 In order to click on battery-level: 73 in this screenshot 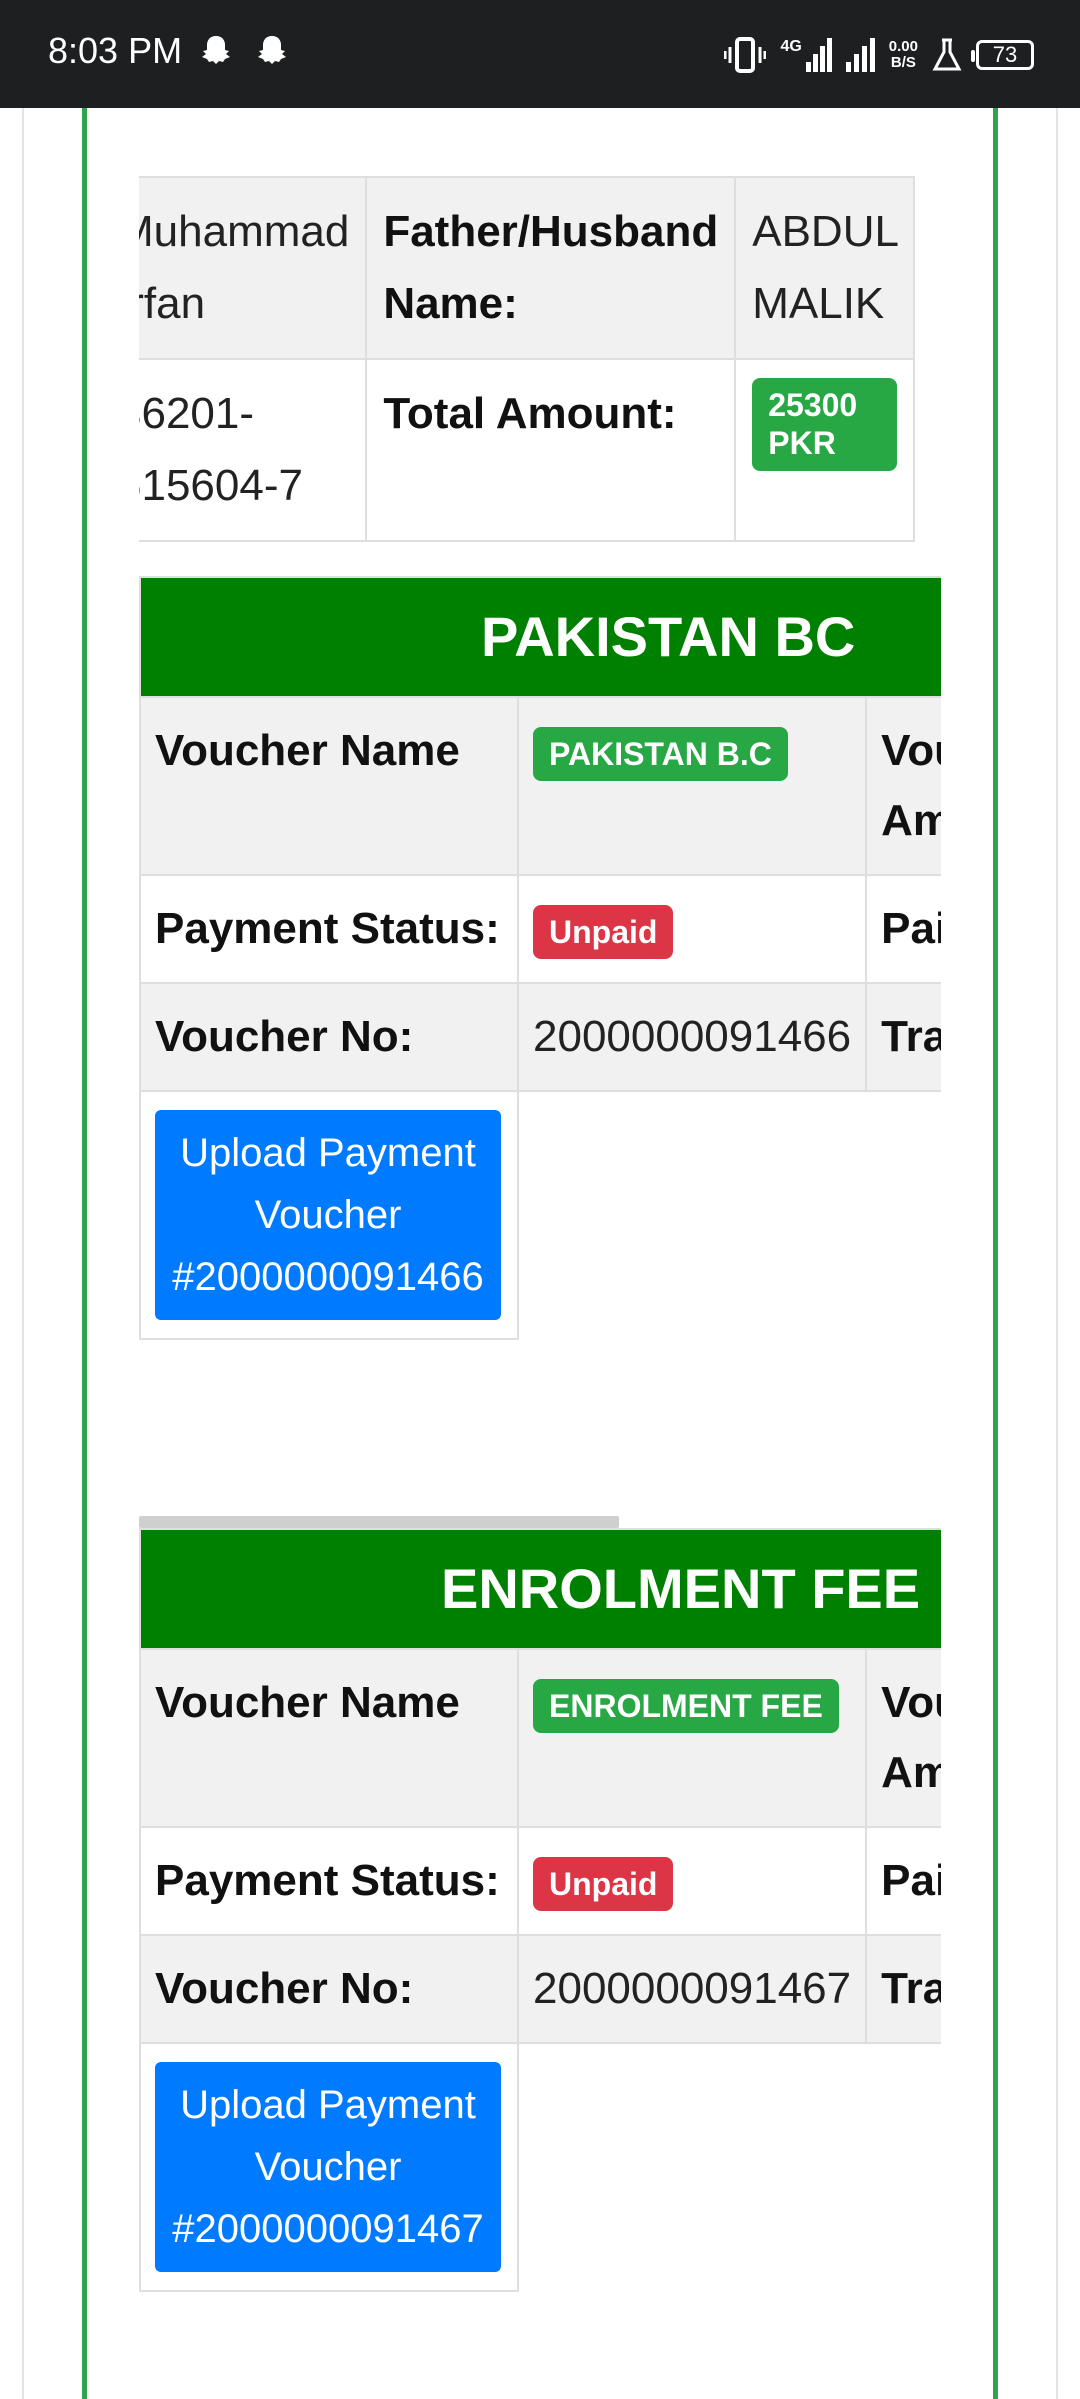, I will do `click(1005, 54)`.